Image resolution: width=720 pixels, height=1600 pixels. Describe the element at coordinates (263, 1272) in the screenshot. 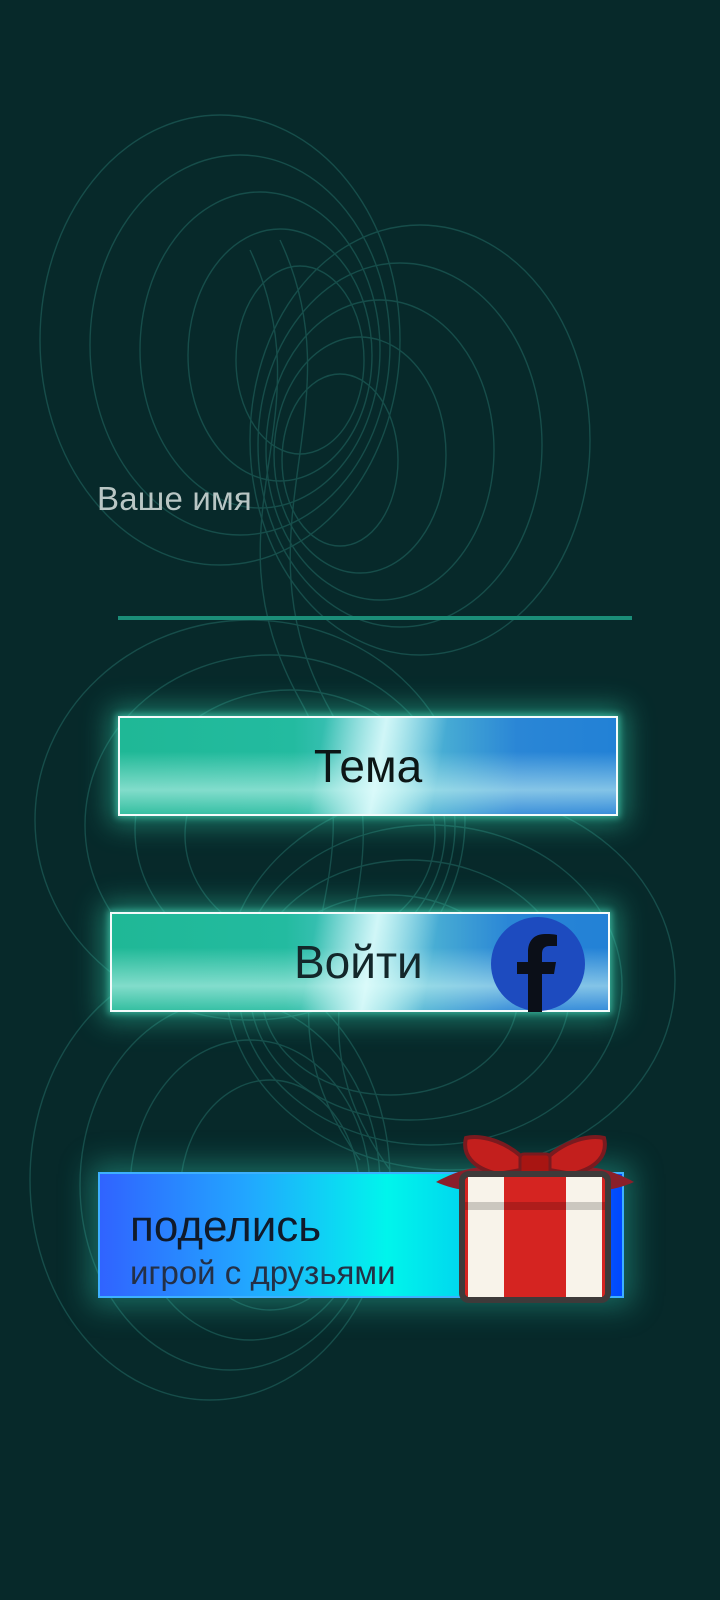

I see `share-subtitle: игрой с друзьями` at that location.